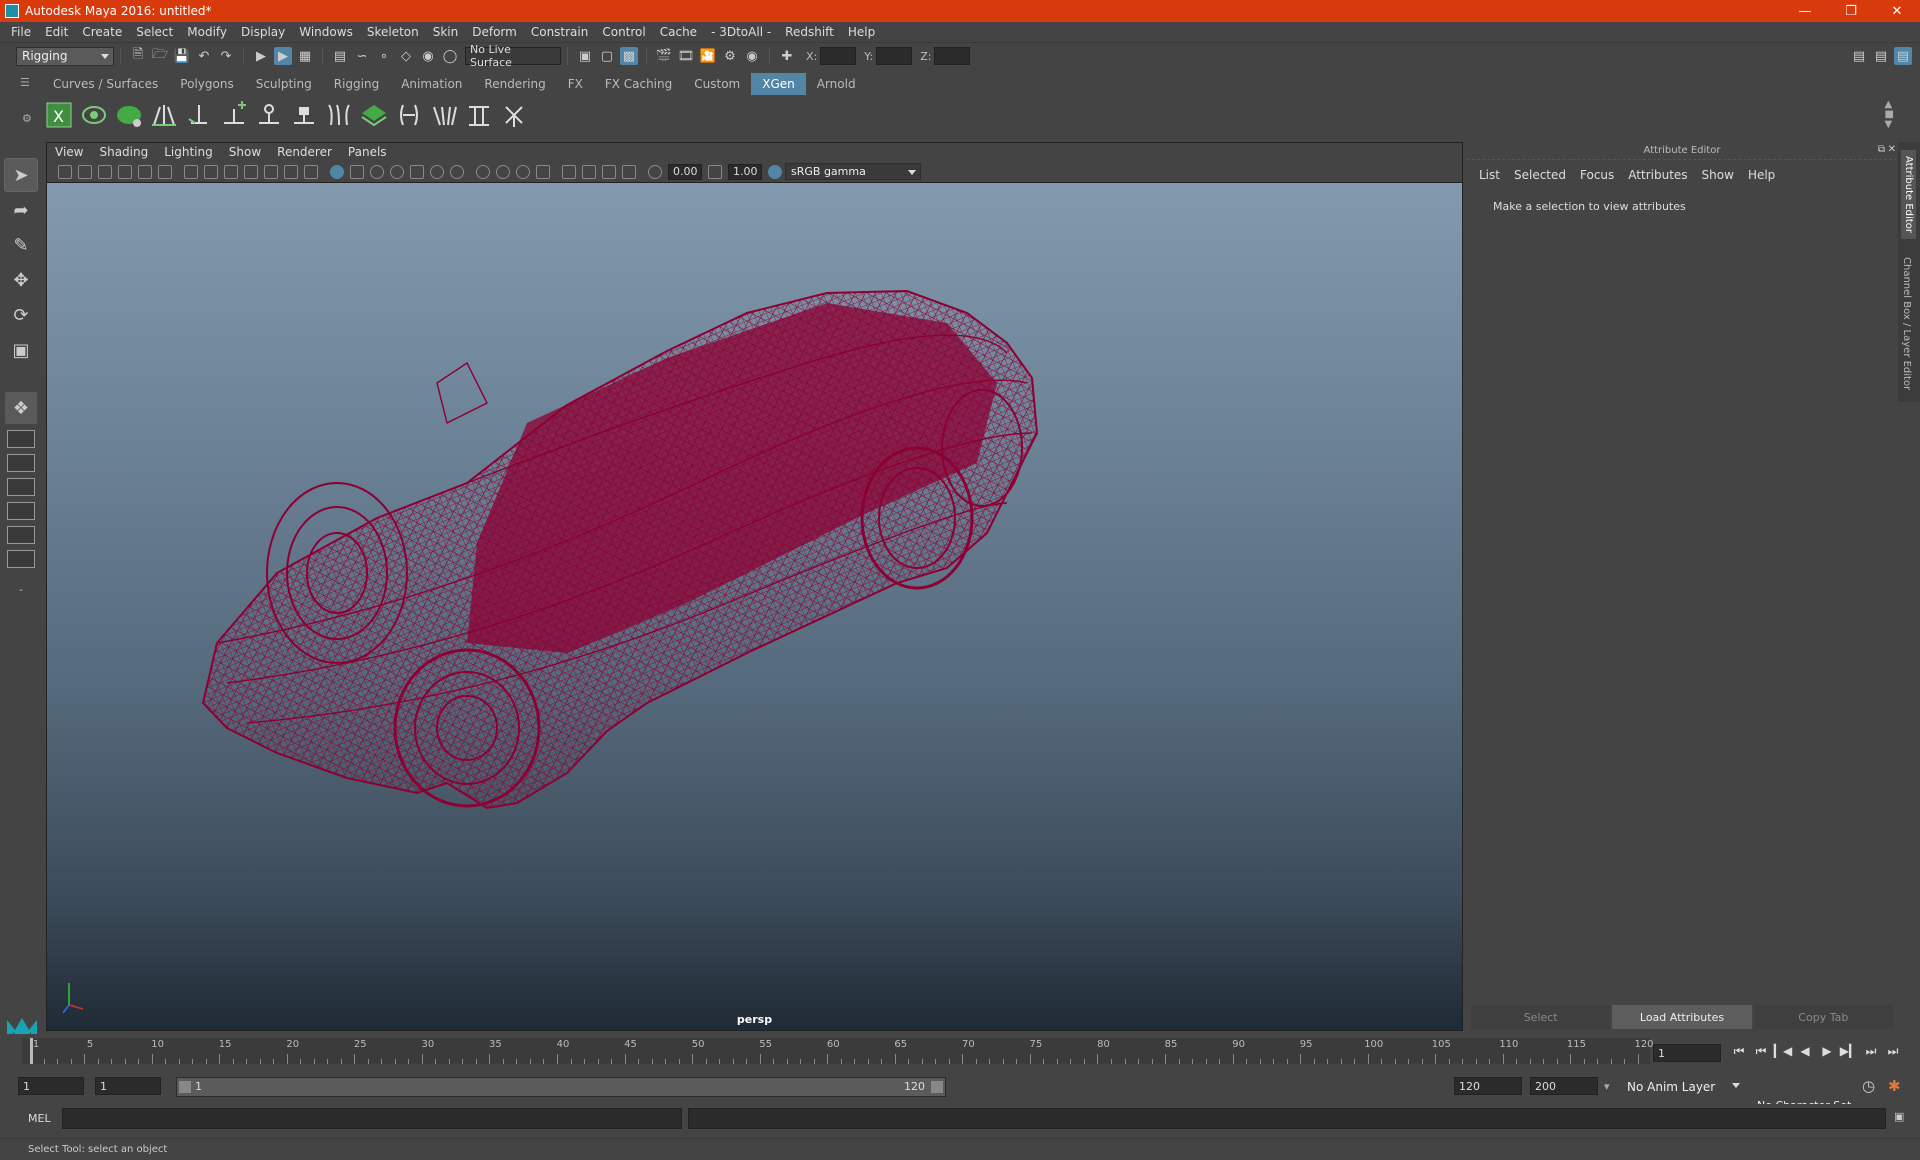 Image resolution: width=1920 pixels, height=1160 pixels. Describe the element at coordinates (741, 32) in the screenshot. I see `menu-3dtoall: - 3DtoAll -` at that location.